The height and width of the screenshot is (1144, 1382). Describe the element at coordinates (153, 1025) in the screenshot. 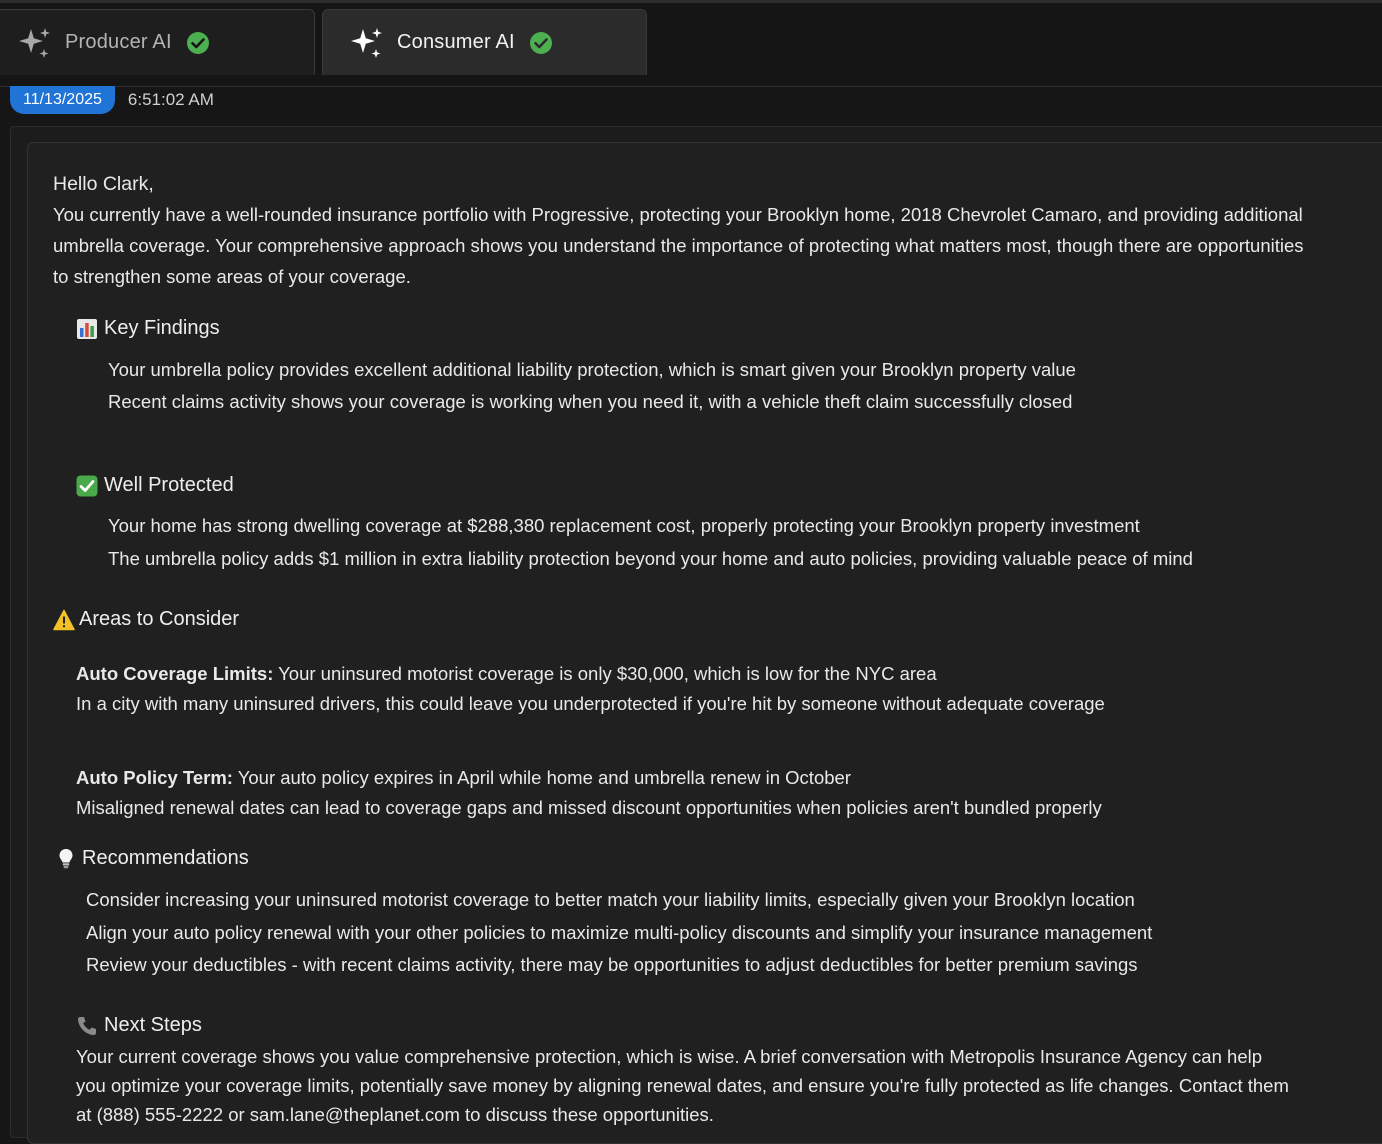

I see `section-title: Next Steps` at that location.